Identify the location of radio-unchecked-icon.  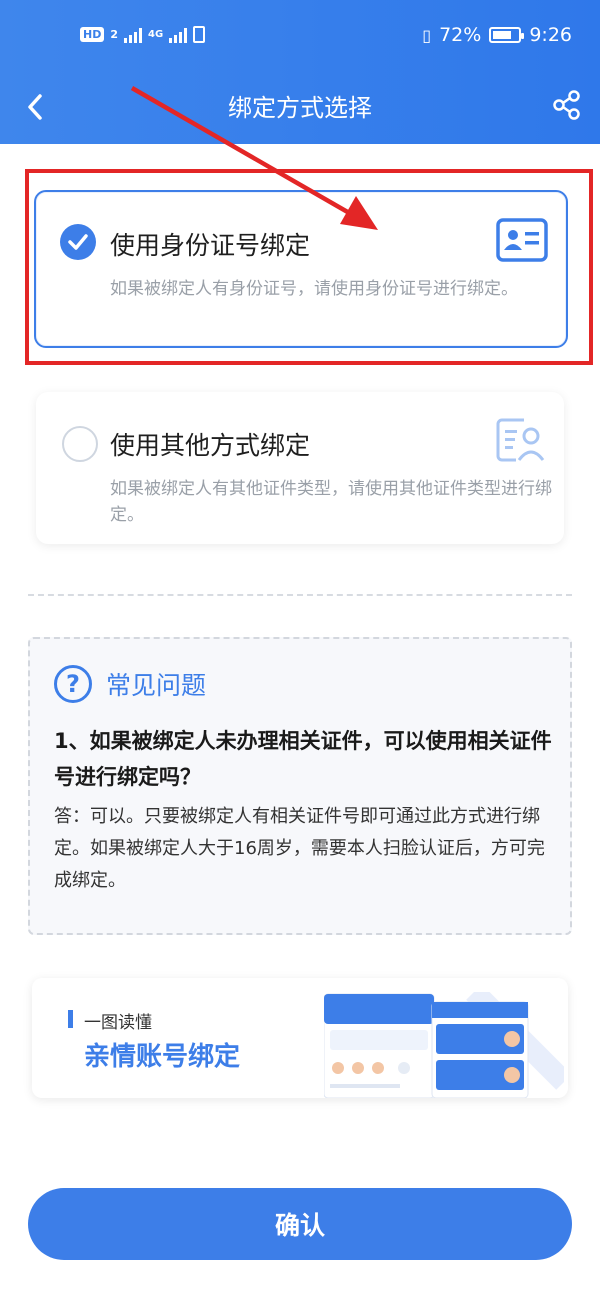
(80, 444).